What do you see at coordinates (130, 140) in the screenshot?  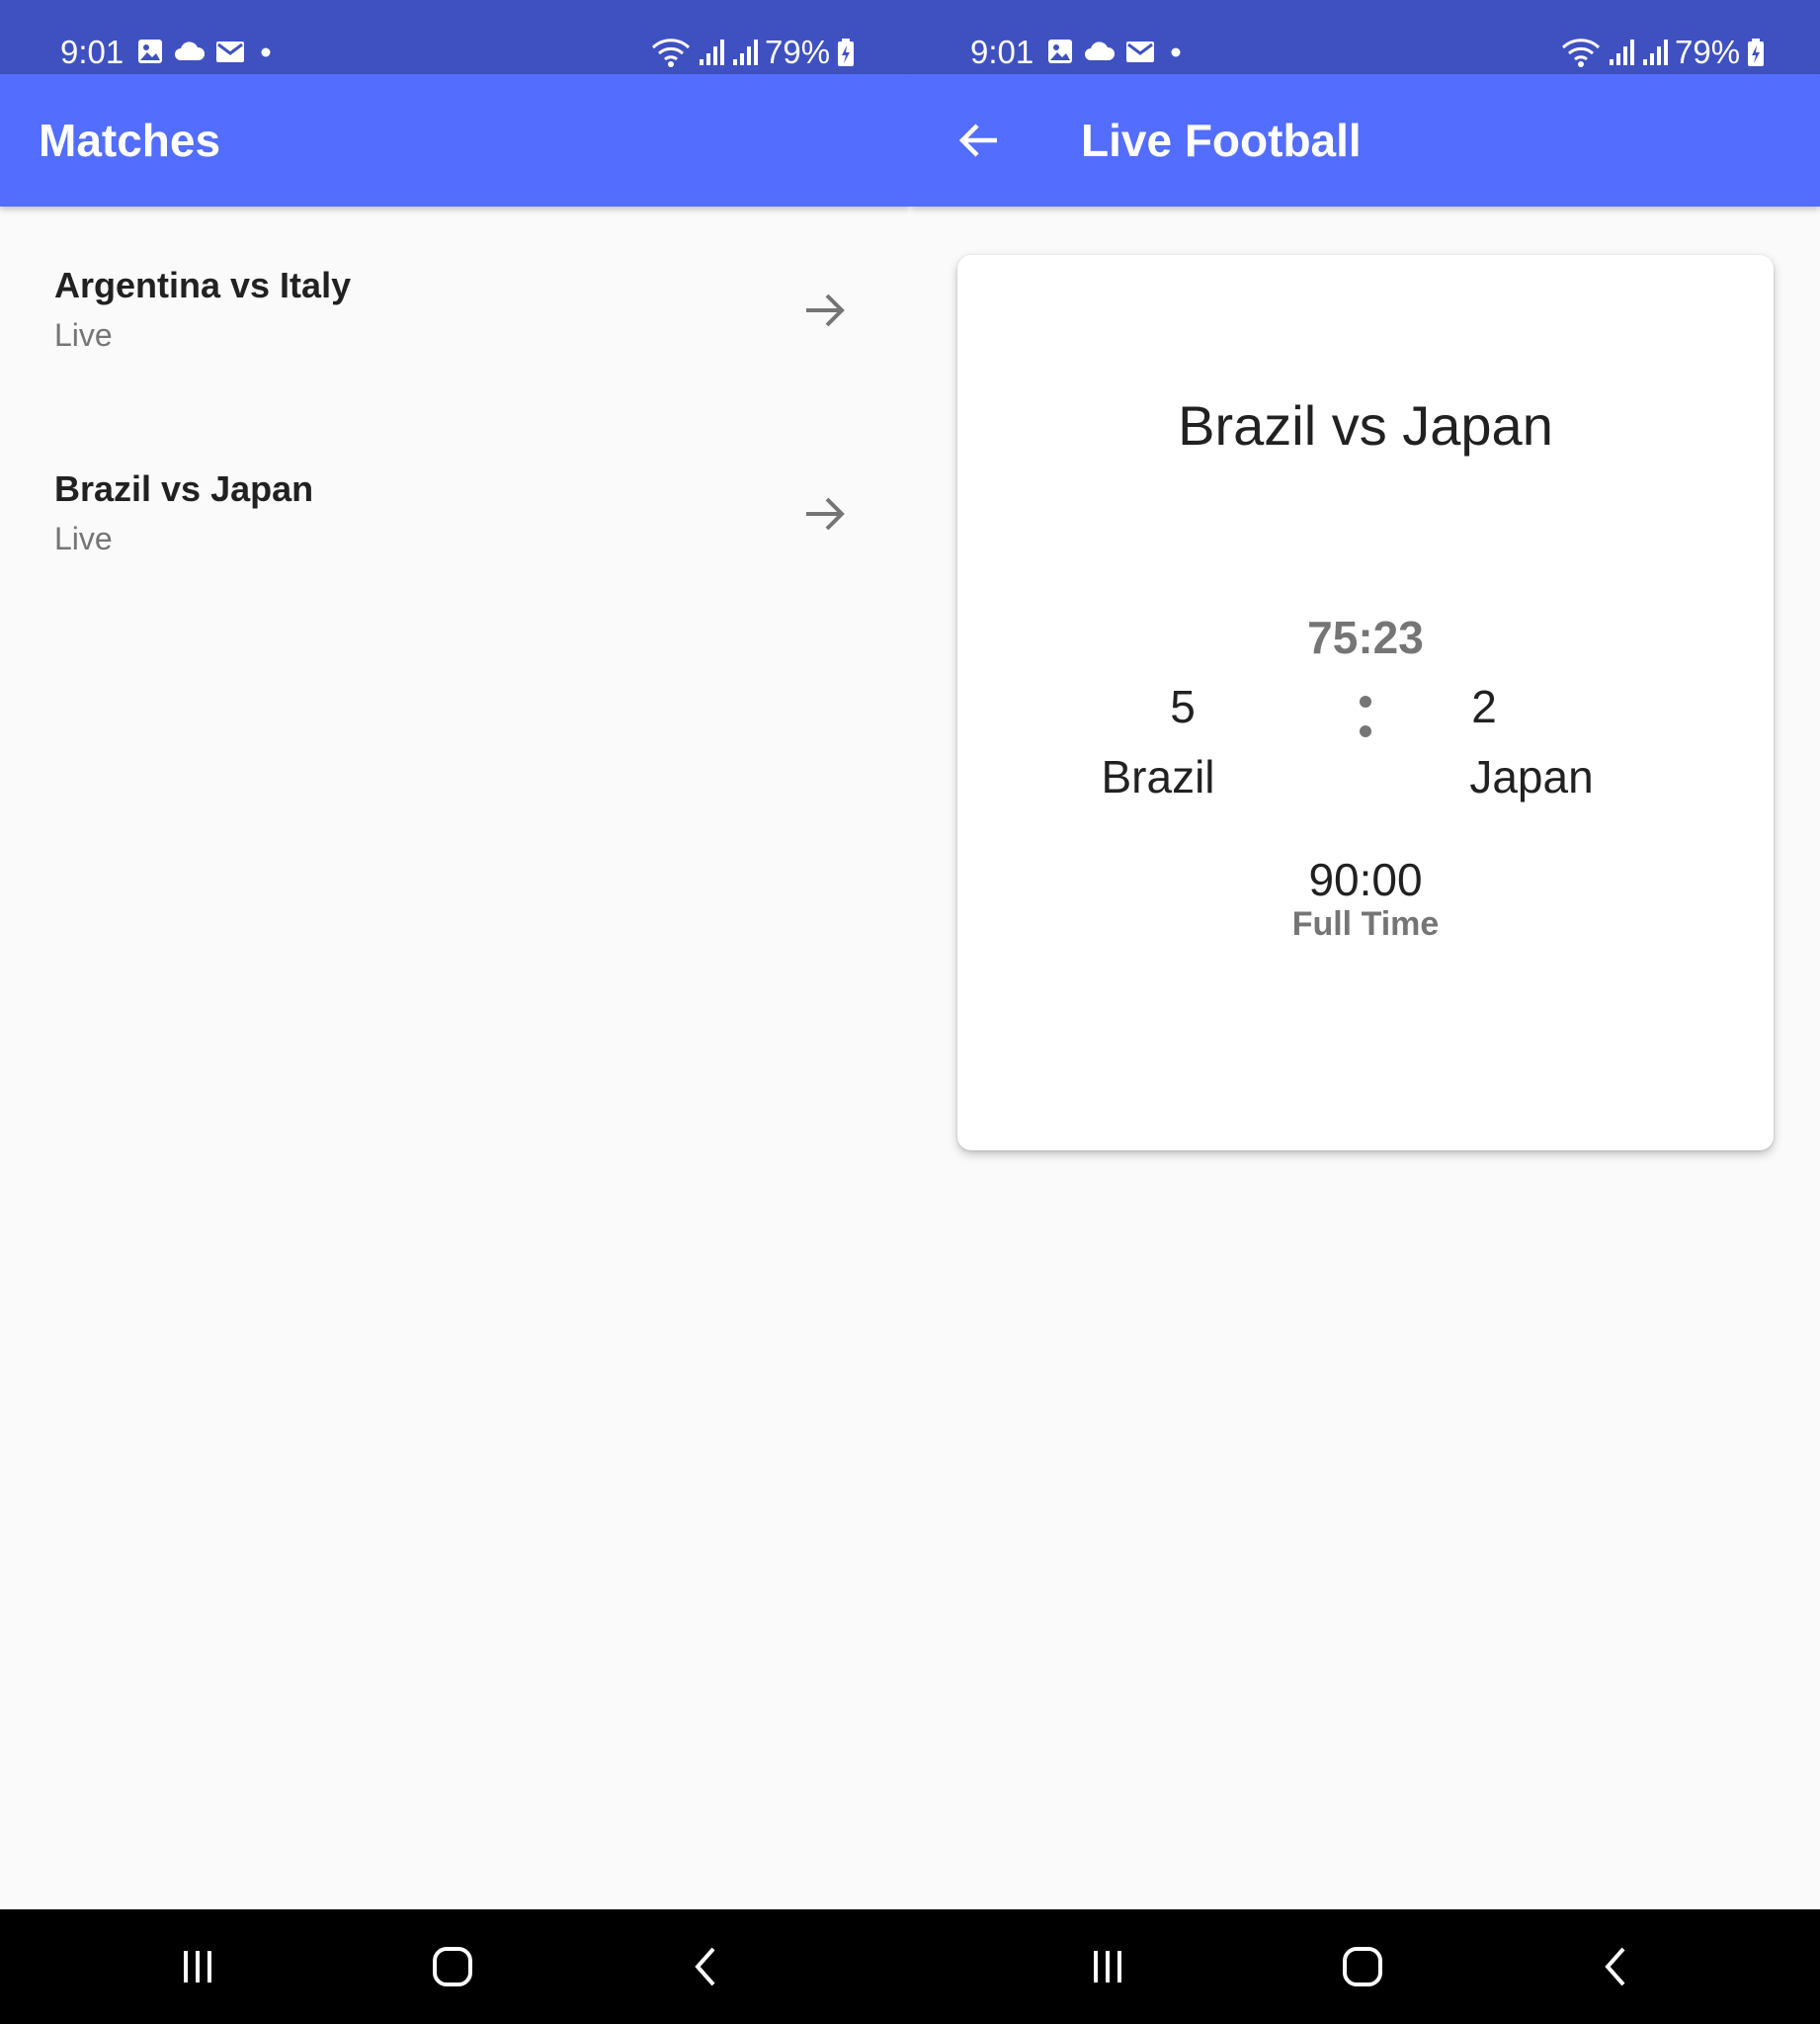 I see `page-title: Matches` at bounding box center [130, 140].